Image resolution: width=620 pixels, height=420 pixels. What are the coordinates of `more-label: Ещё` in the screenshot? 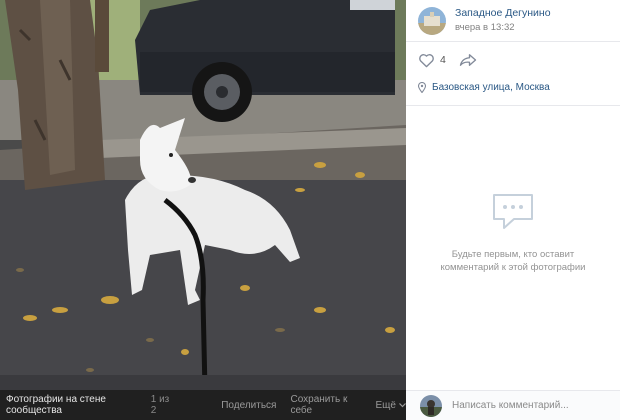 It's located at (385, 405).